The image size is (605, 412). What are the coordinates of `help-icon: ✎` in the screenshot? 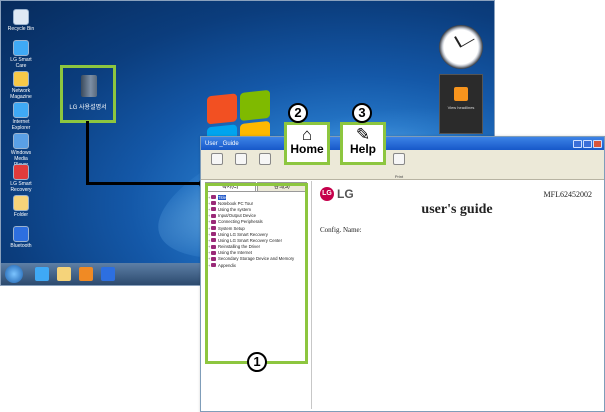 It's located at (363, 134).